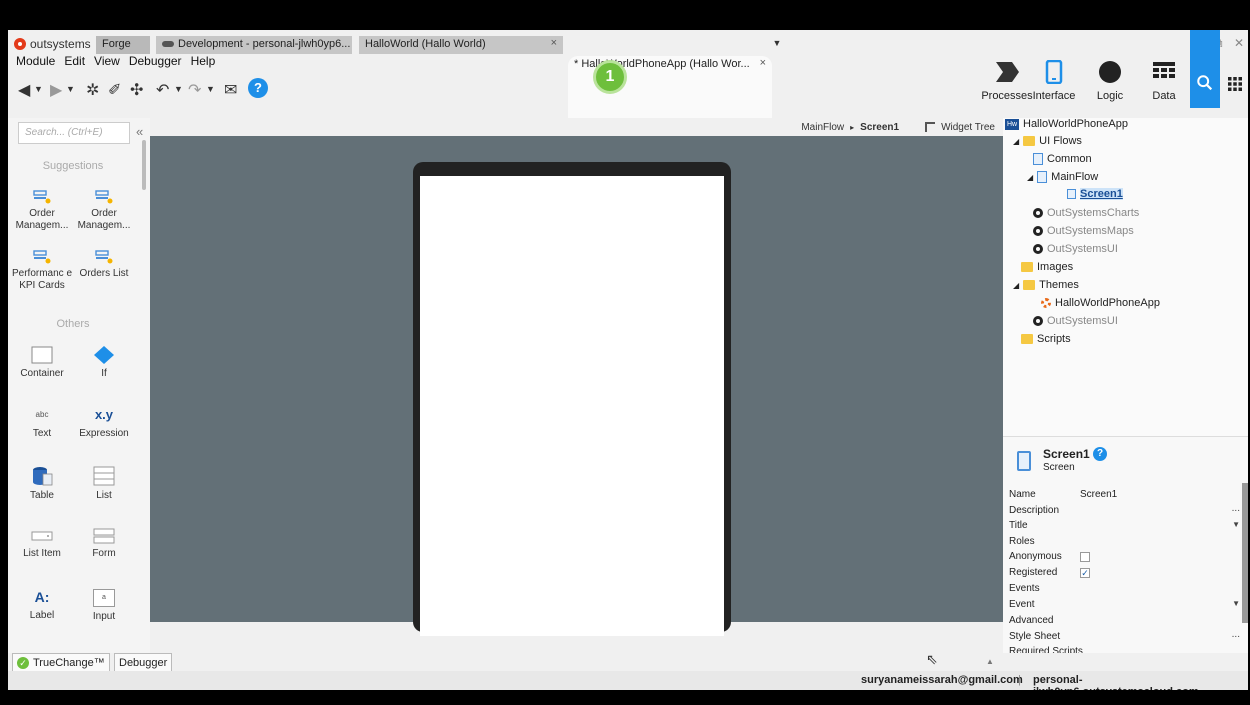  I want to click on settings-gear-icon: ✲, so click(92, 90).